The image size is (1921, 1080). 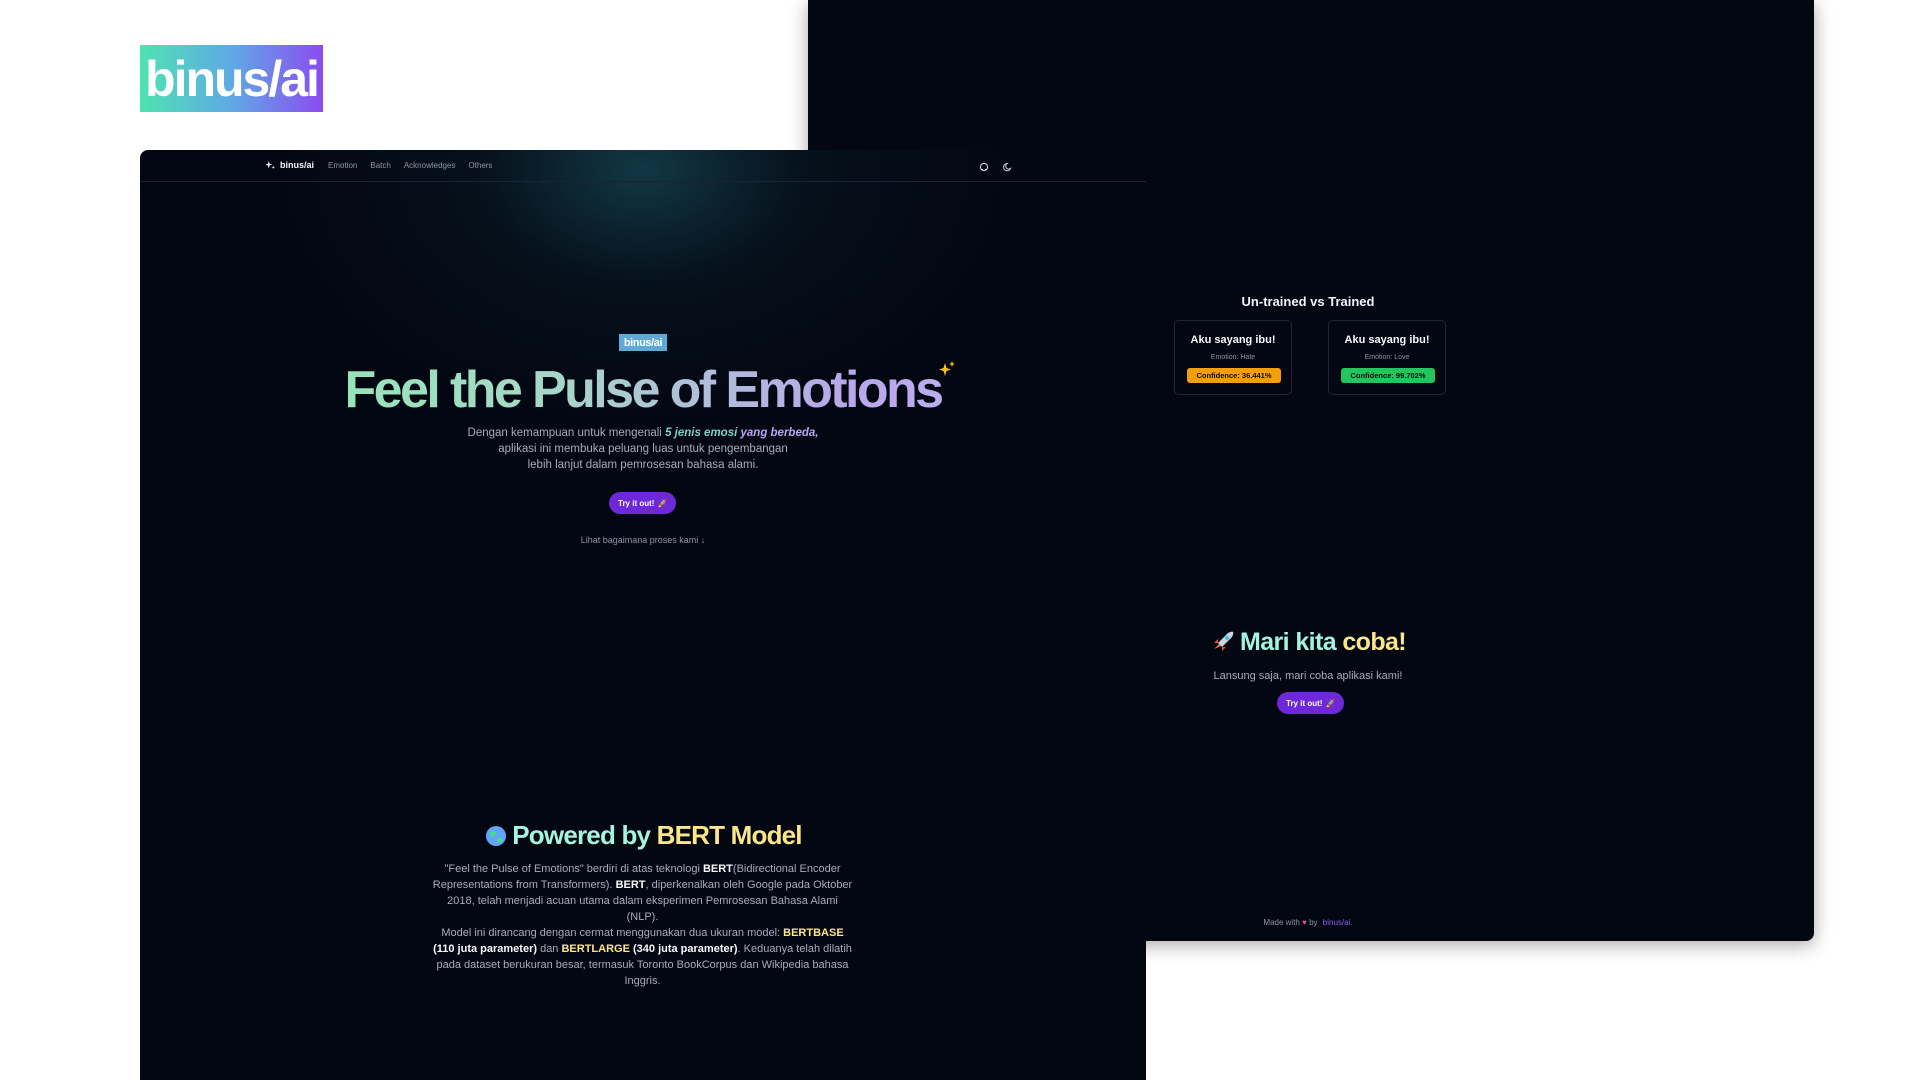 I want to click on rocket-icon, so click(x=1223, y=641).